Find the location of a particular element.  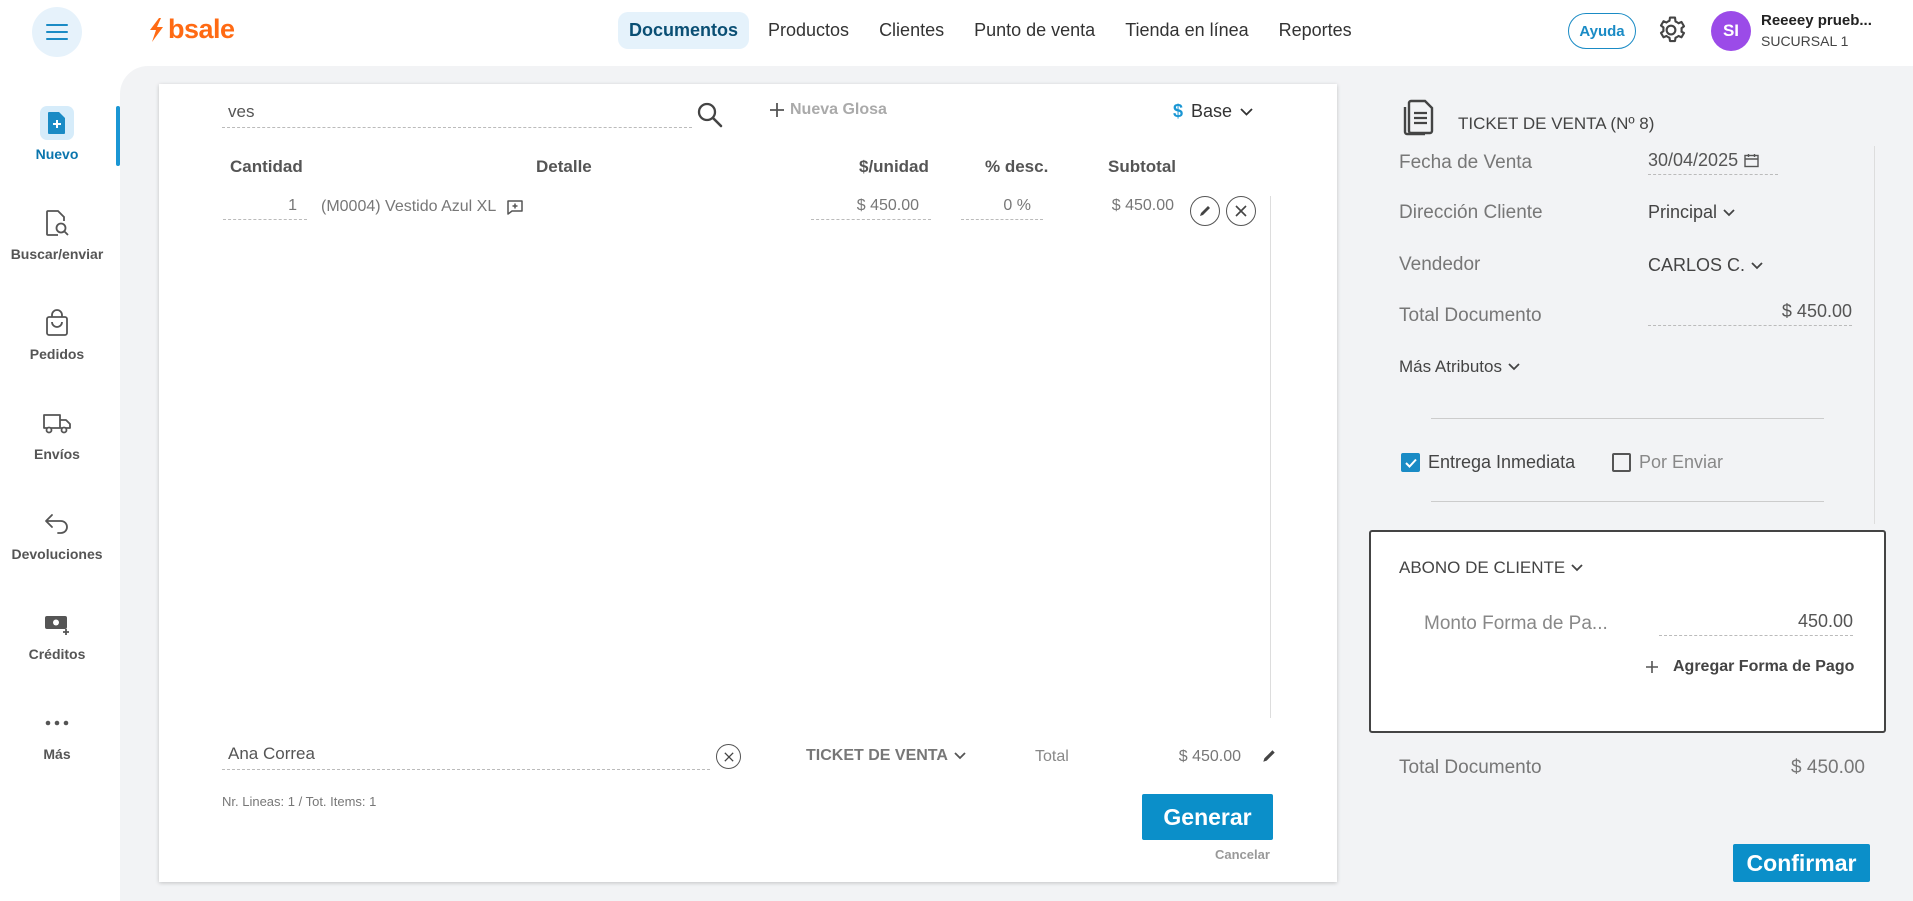

new-document-icon is located at coordinates (57, 123).